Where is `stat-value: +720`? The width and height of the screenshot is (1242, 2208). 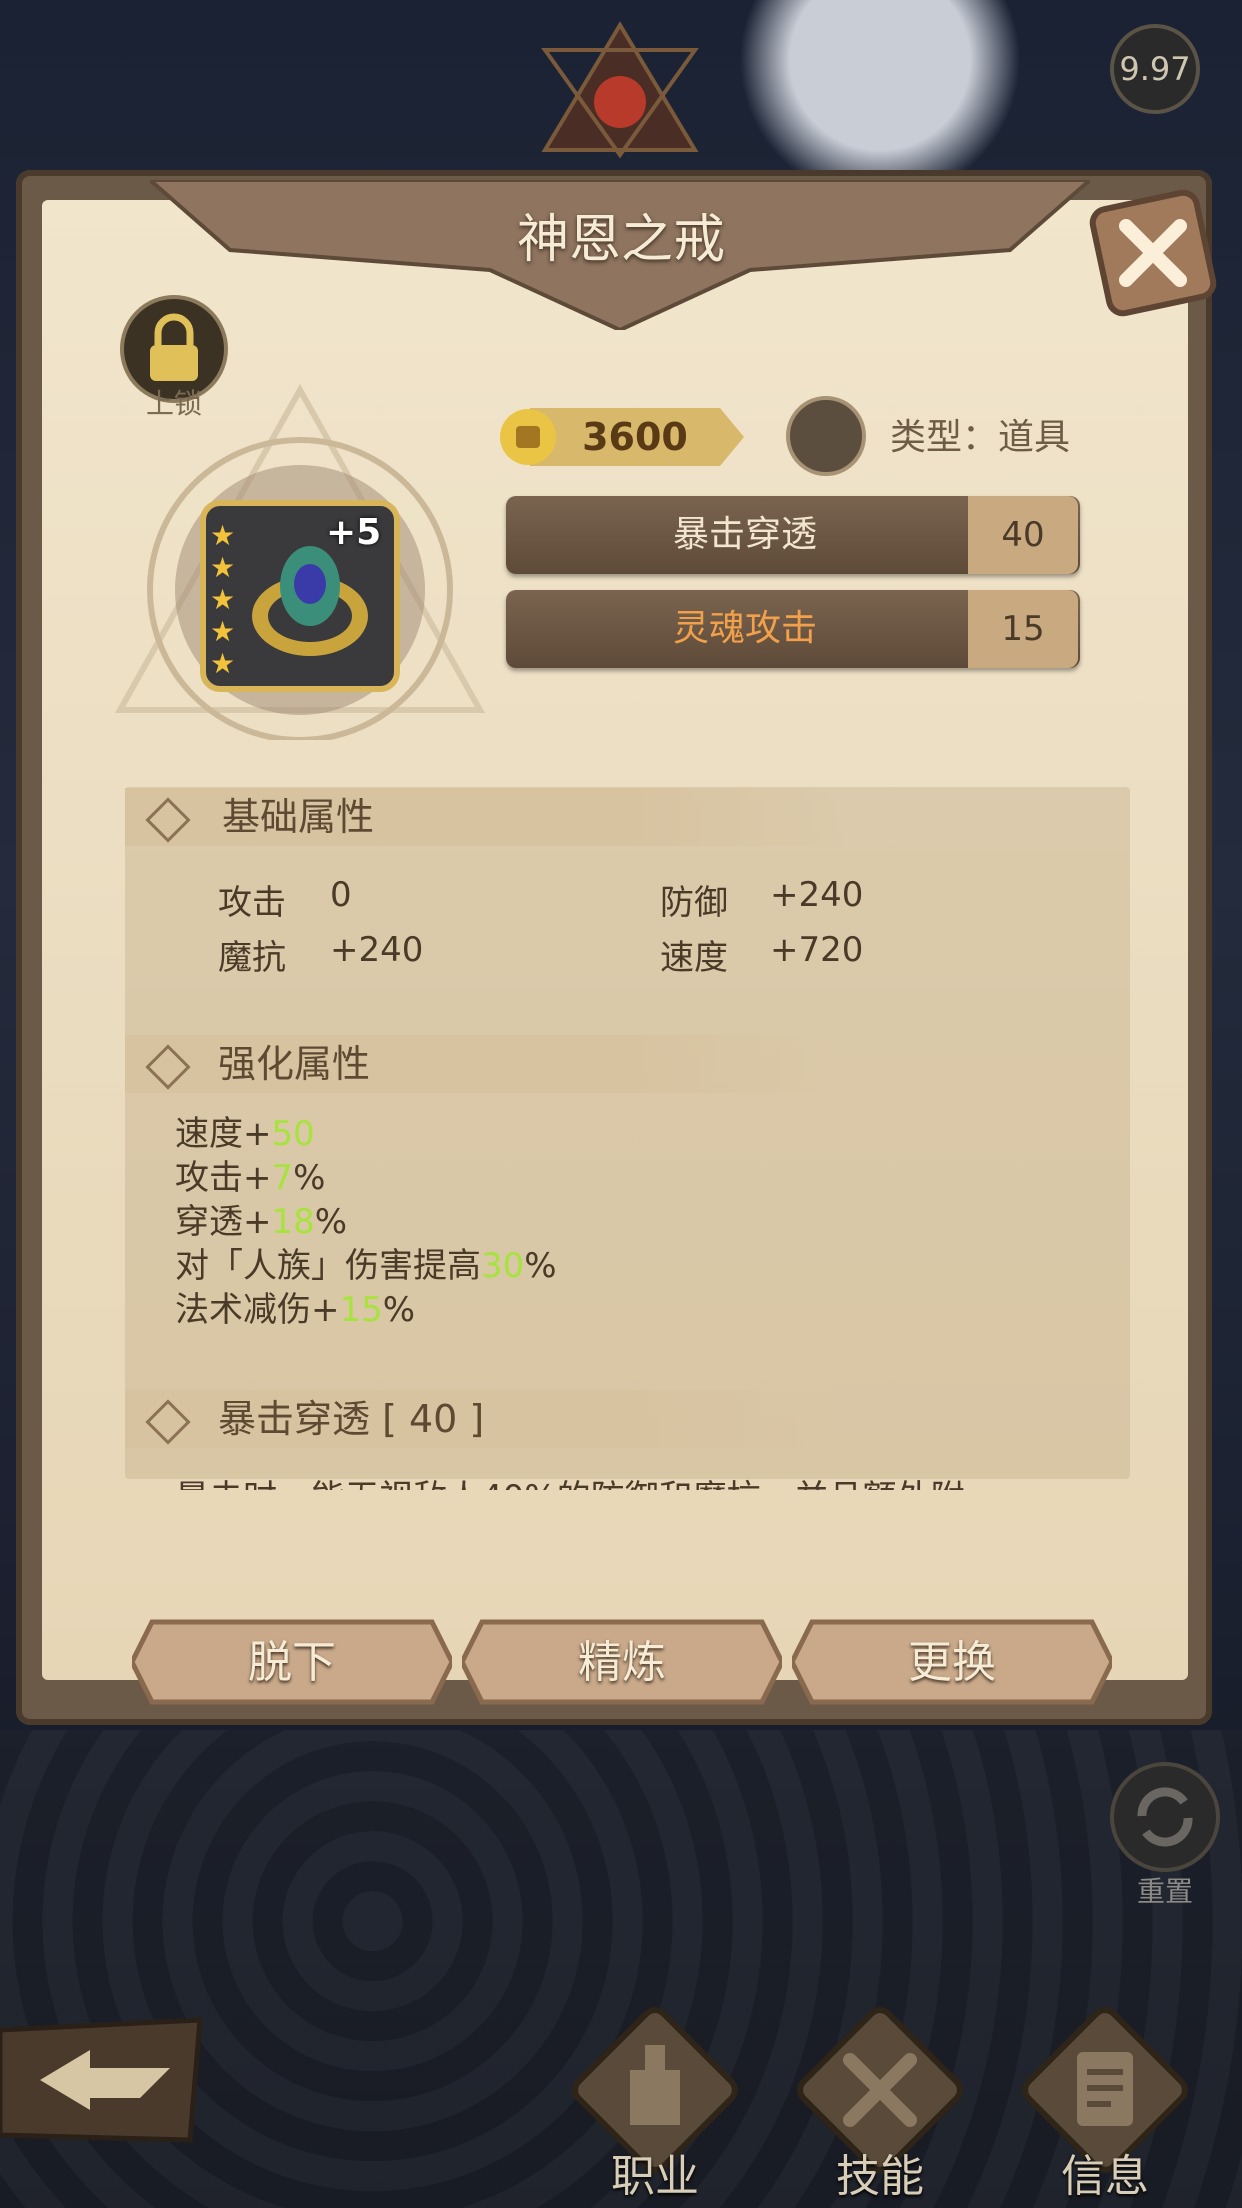
stat-value: +720 is located at coordinates (817, 950).